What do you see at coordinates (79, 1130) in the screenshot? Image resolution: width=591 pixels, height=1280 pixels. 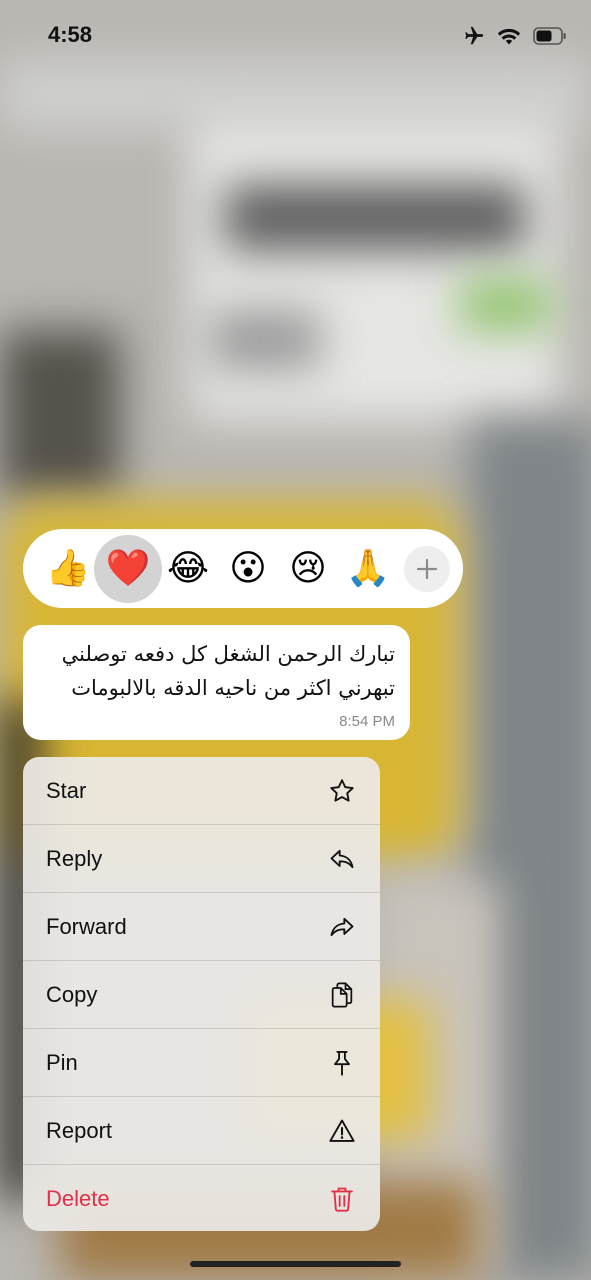 I see `menu-item-label: Report` at bounding box center [79, 1130].